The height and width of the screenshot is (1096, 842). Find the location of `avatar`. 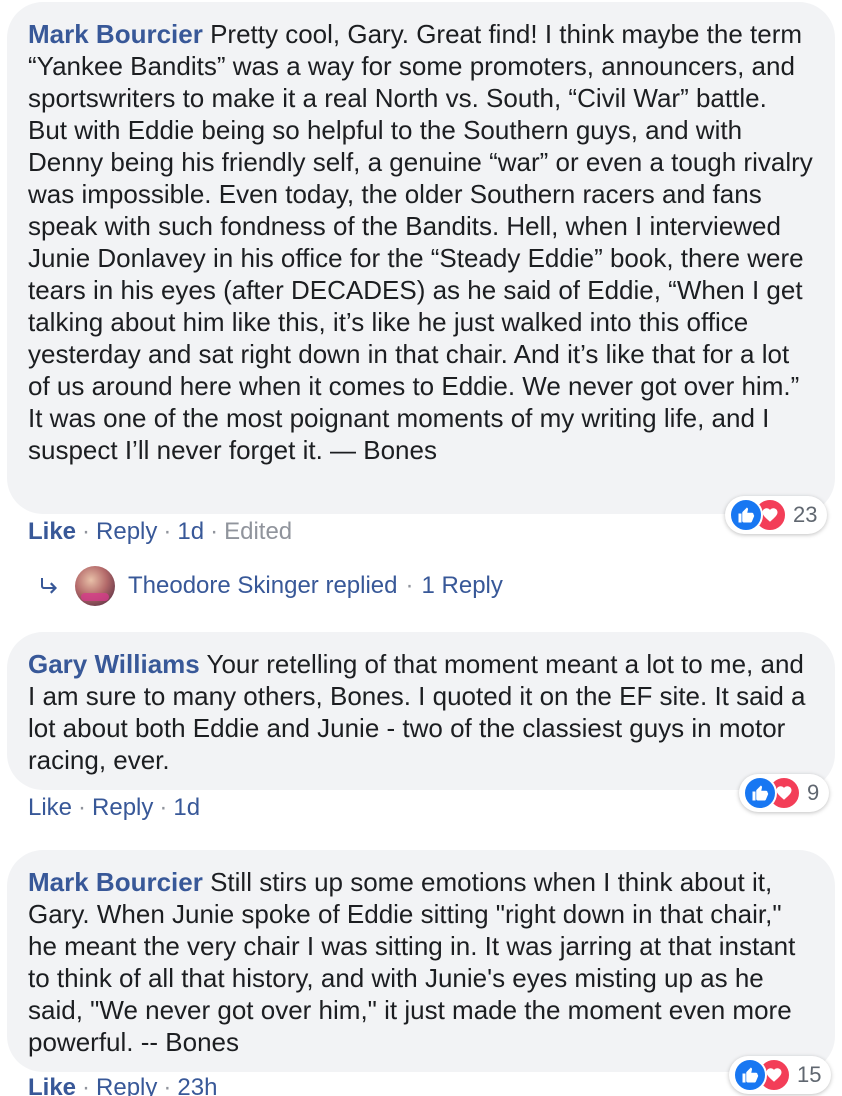

avatar is located at coordinates (95, 586).